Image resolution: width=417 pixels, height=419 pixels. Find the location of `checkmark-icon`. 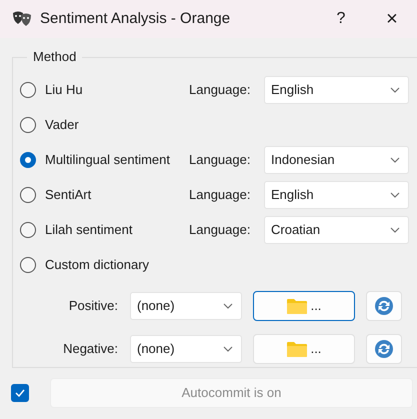

checkmark-icon is located at coordinates (20, 393).